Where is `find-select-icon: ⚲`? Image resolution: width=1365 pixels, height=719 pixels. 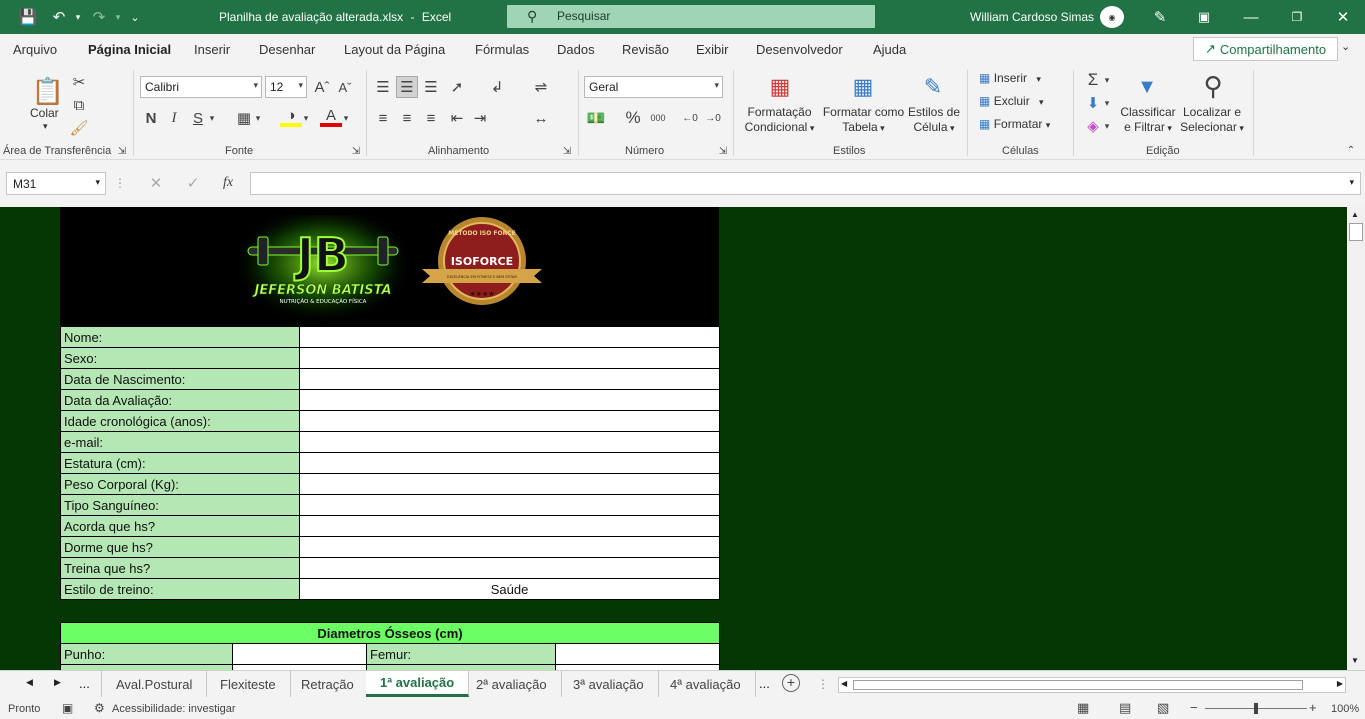
find-select-icon: ⚲ is located at coordinates (1213, 86).